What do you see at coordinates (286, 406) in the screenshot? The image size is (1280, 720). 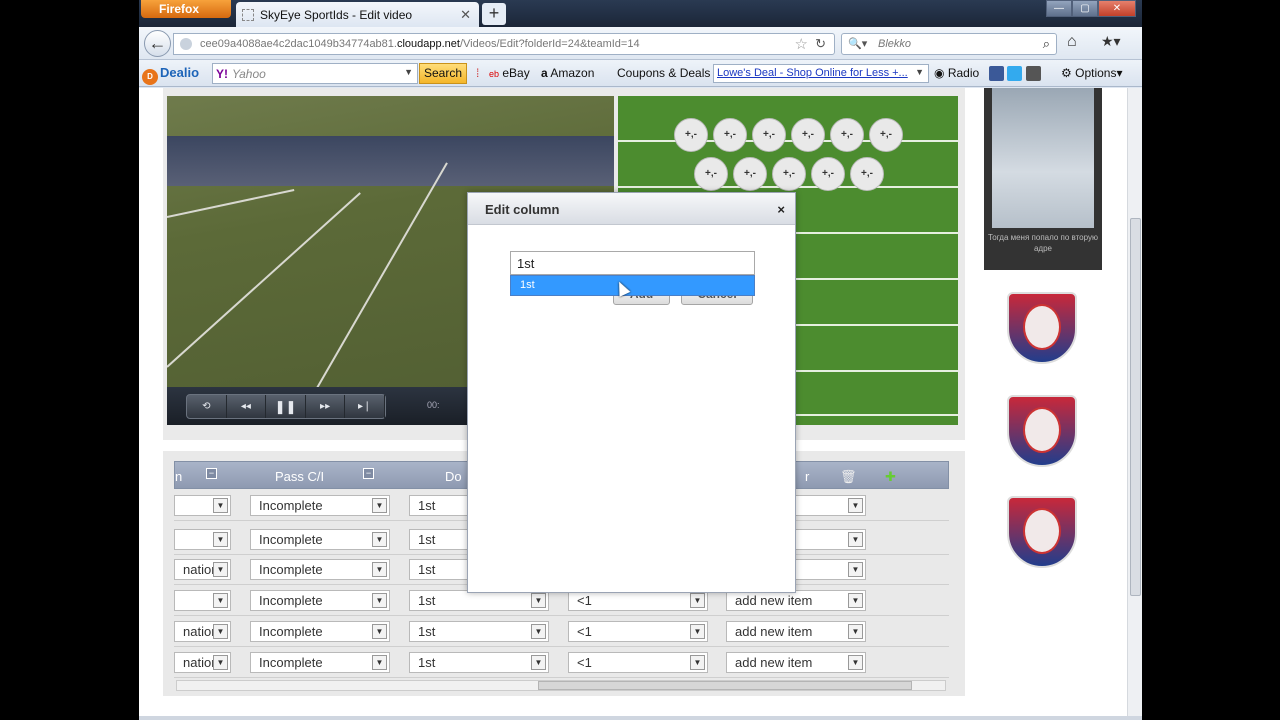 I see `pause-icon: ❚❚` at bounding box center [286, 406].